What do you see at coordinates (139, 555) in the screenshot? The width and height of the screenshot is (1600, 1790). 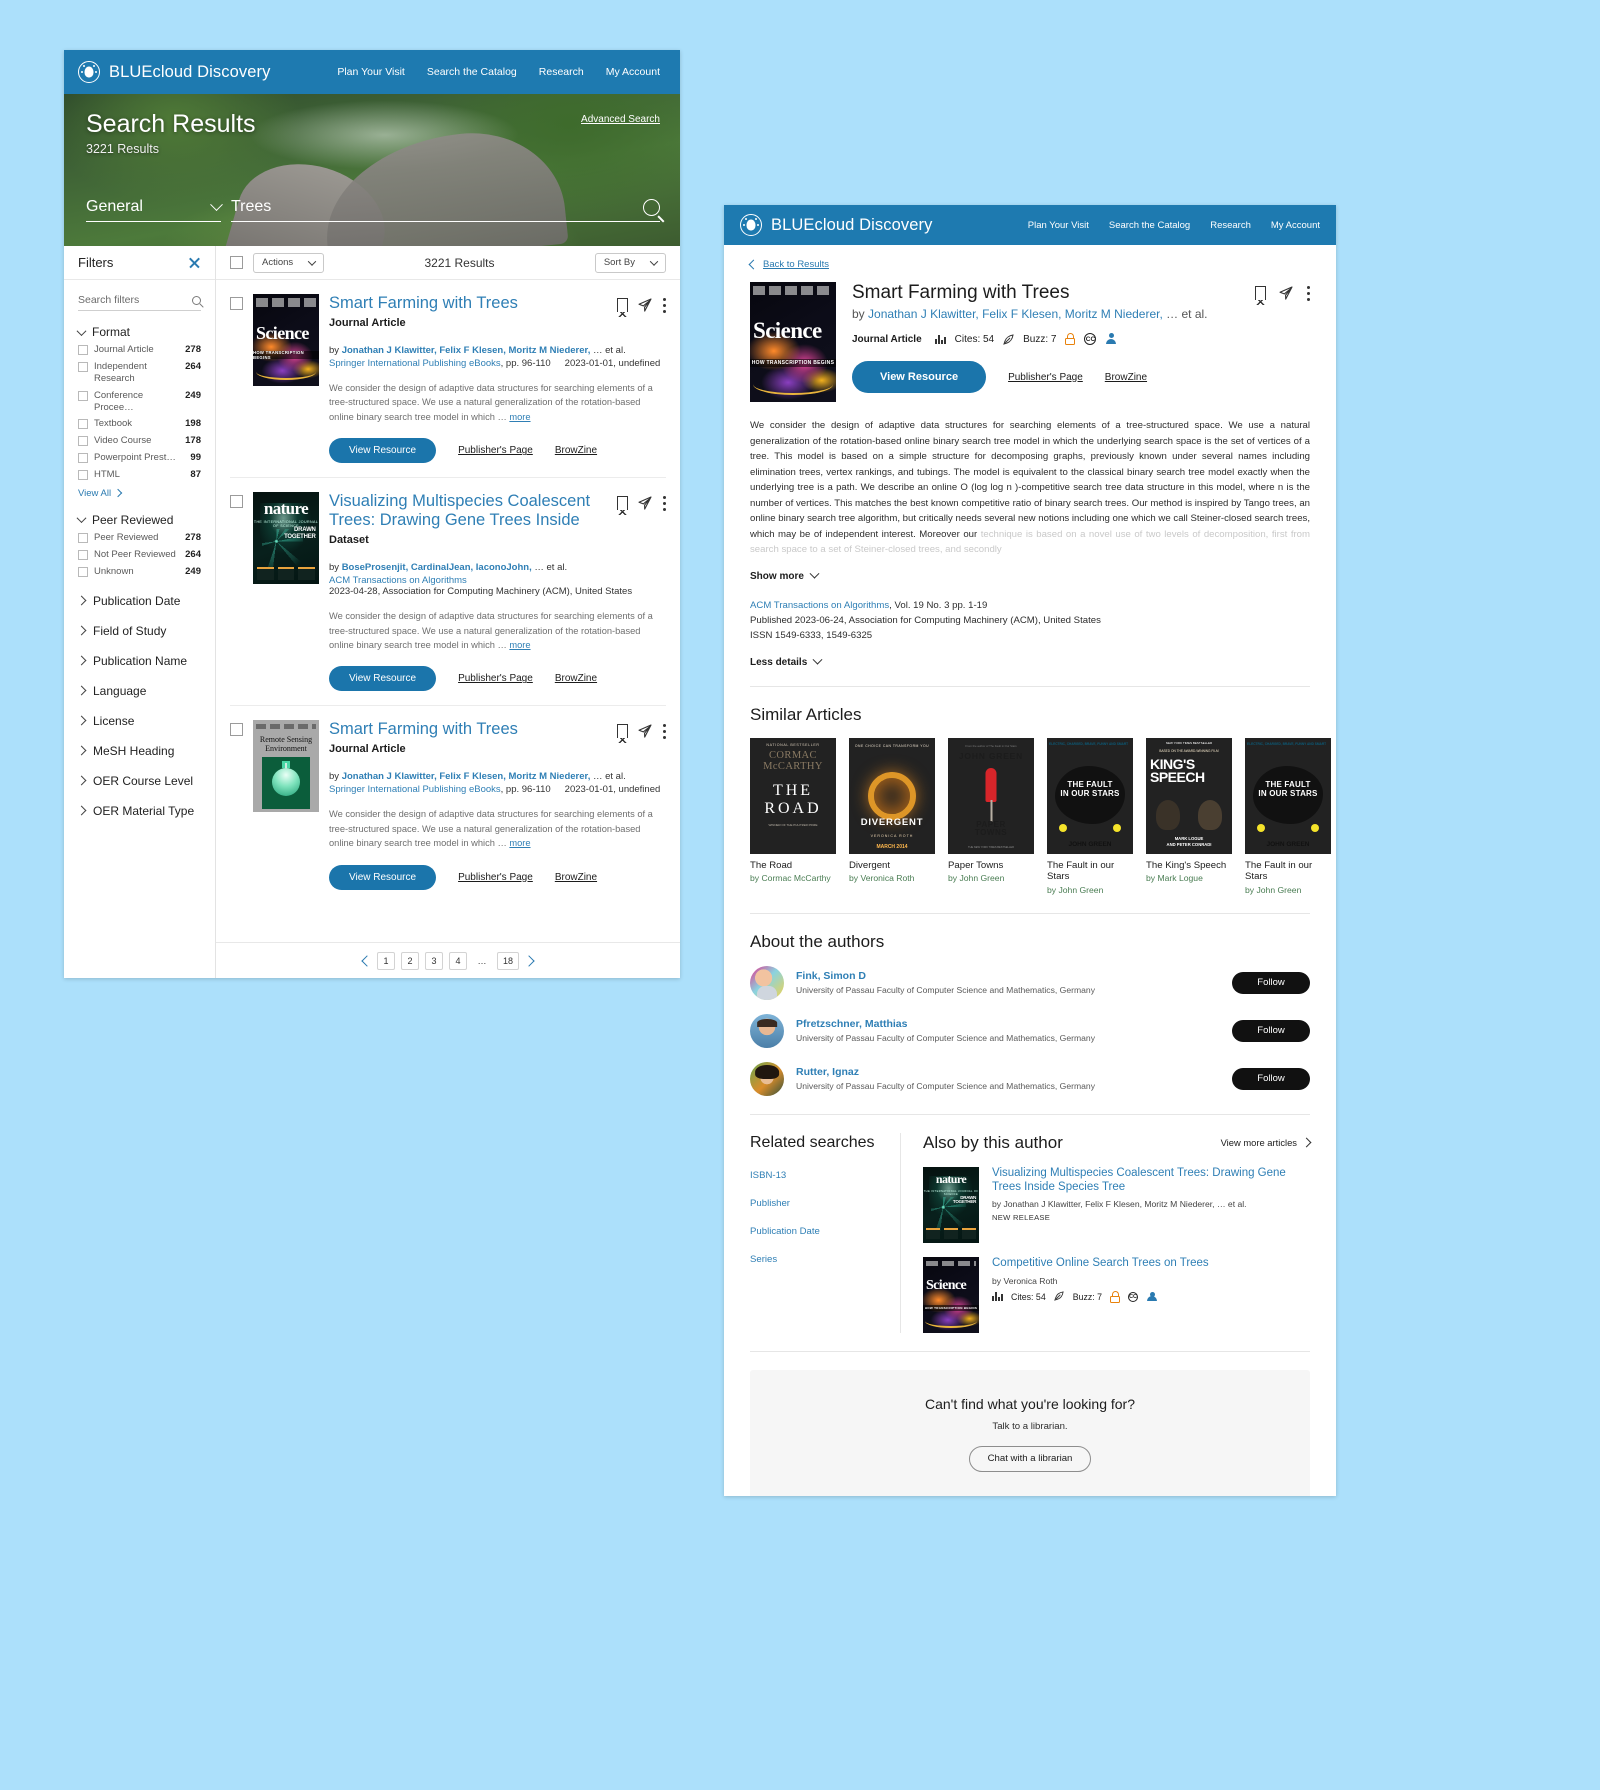 I see `filter-option: Not Peer Reviewed 264` at bounding box center [139, 555].